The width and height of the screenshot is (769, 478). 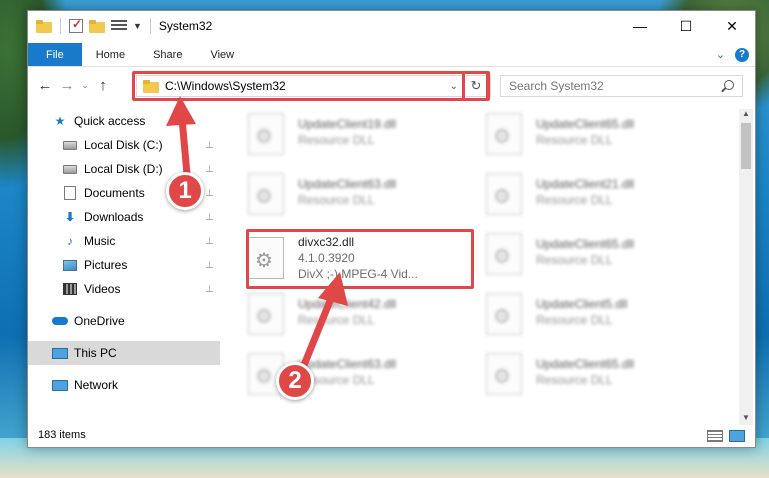 What do you see at coordinates (110, 121) in the screenshot?
I see `sidebar-item-label: Quick access` at bounding box center [110, 121].